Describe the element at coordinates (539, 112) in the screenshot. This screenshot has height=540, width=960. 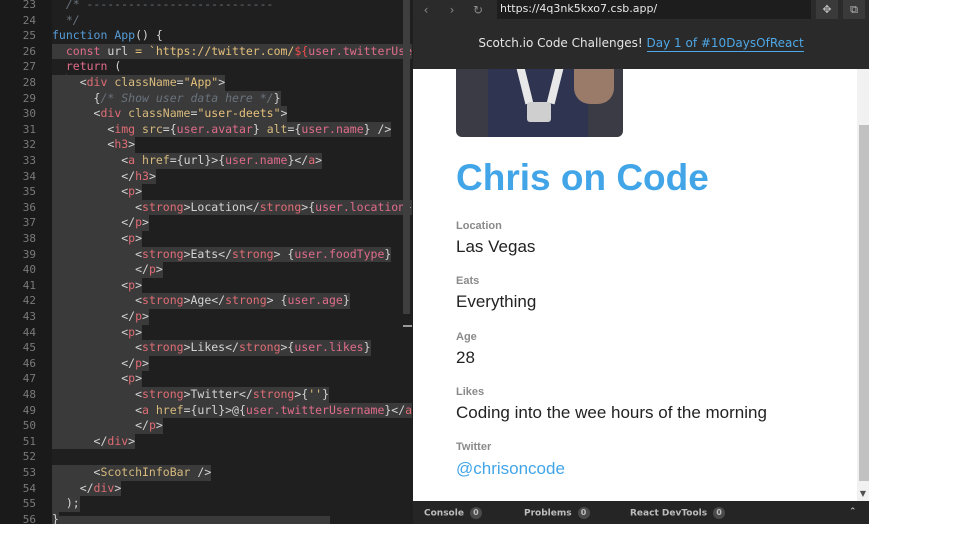
I see `avatar-badge` at that location.